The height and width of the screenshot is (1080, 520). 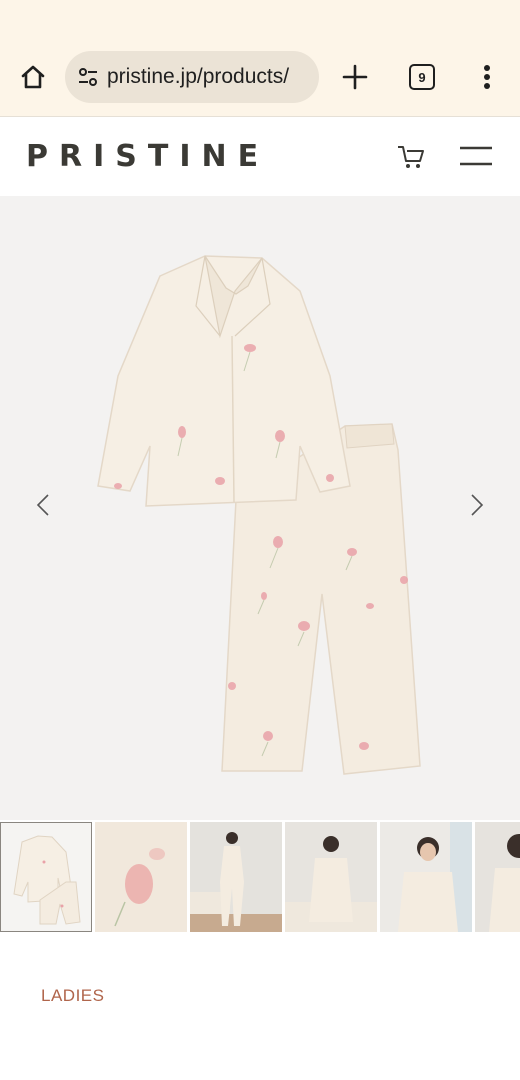 I want to click on thumbnail-strip, so click(x=260, y=878).